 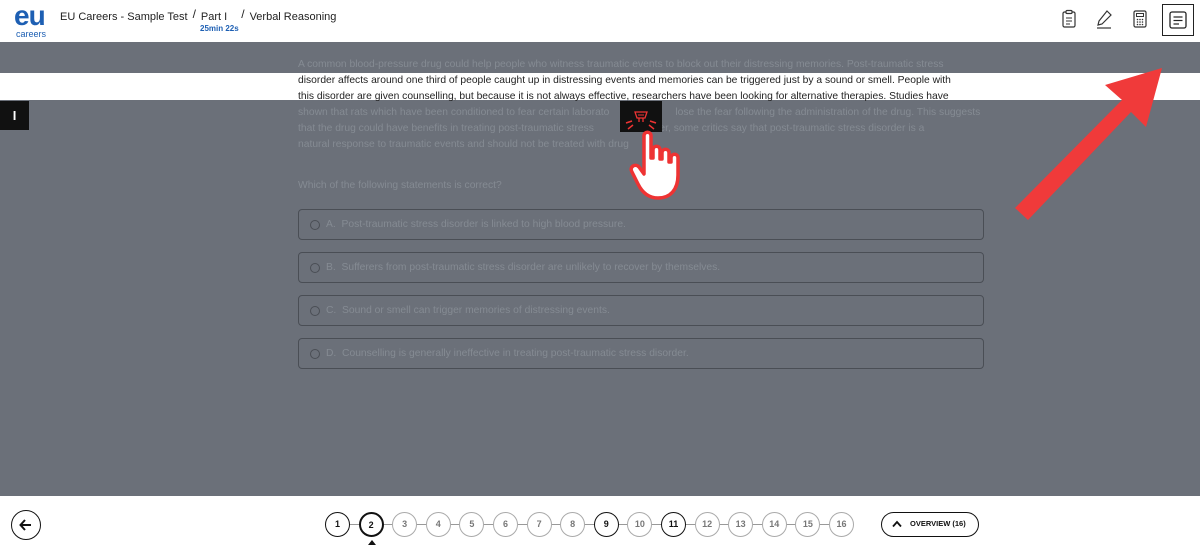 I want to click on reading-ruler-handle: I, so click(x=14, y=115).